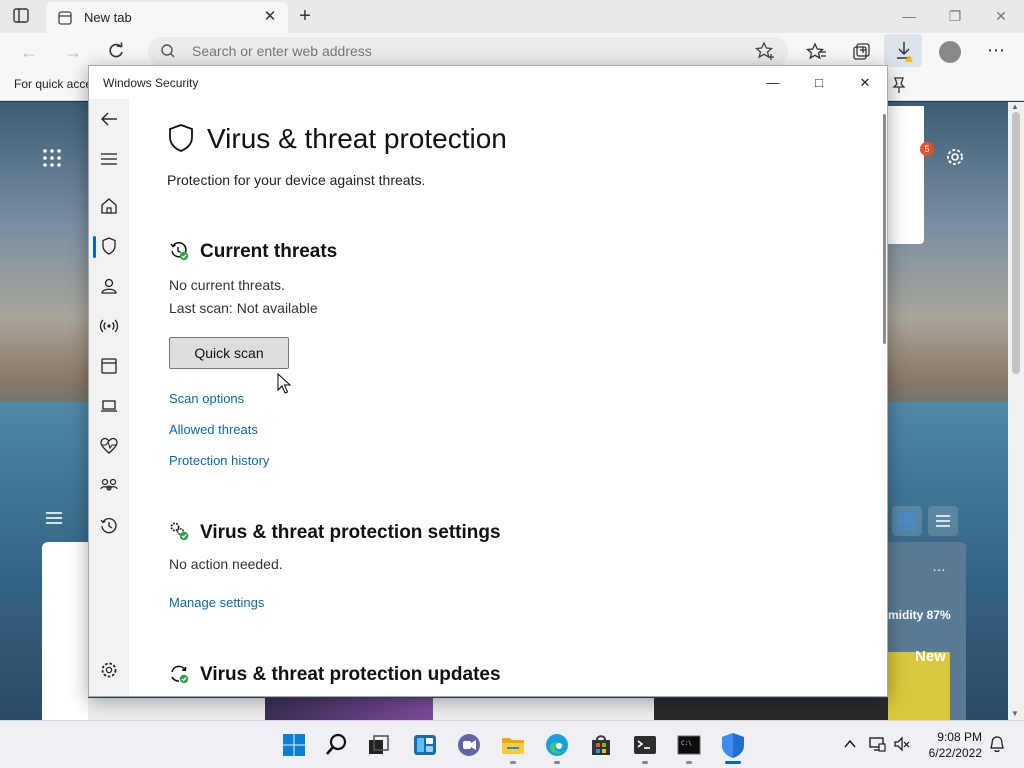  What do you see at coordinates (909, 16) in the screenshot?
I see `browser-minimize-button: —` at bounding box center [909, 16].